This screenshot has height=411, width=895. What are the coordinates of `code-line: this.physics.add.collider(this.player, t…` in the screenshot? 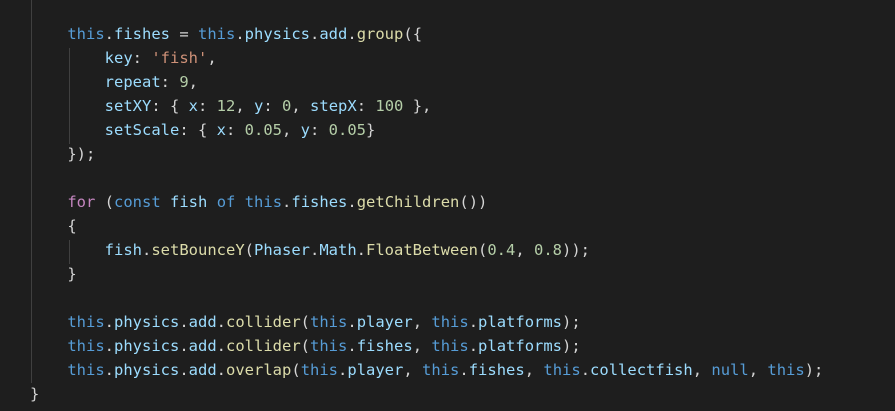 It's located at (305, 322).